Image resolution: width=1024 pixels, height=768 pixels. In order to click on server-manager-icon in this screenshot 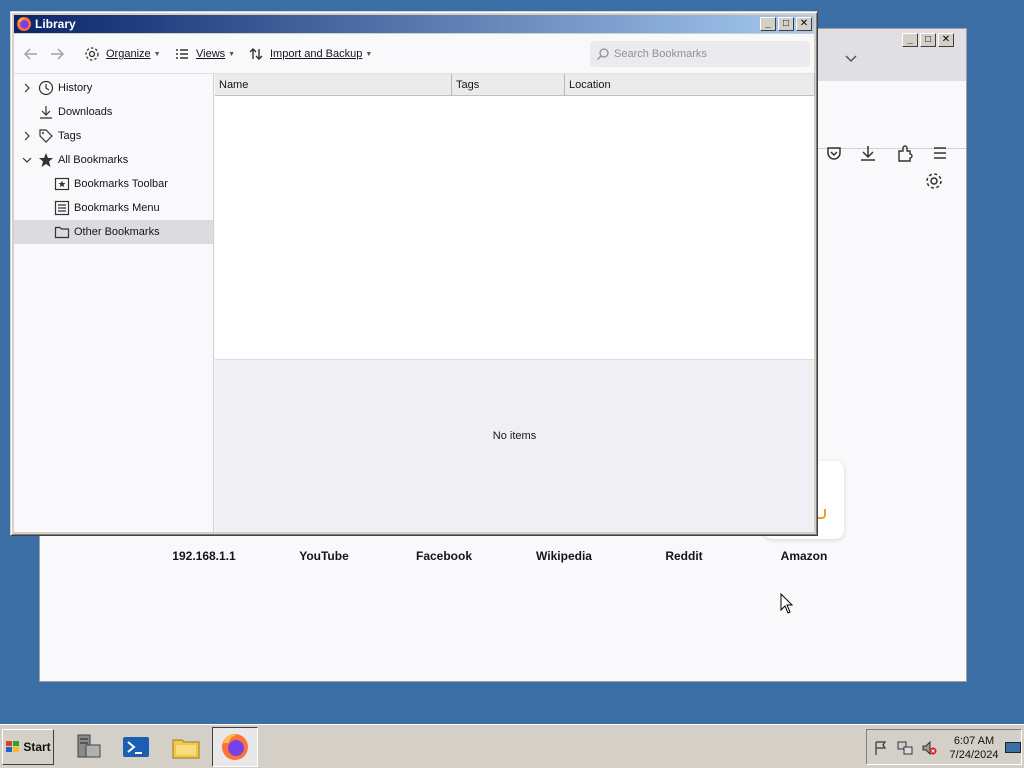, I will do `click(88, 747)`.